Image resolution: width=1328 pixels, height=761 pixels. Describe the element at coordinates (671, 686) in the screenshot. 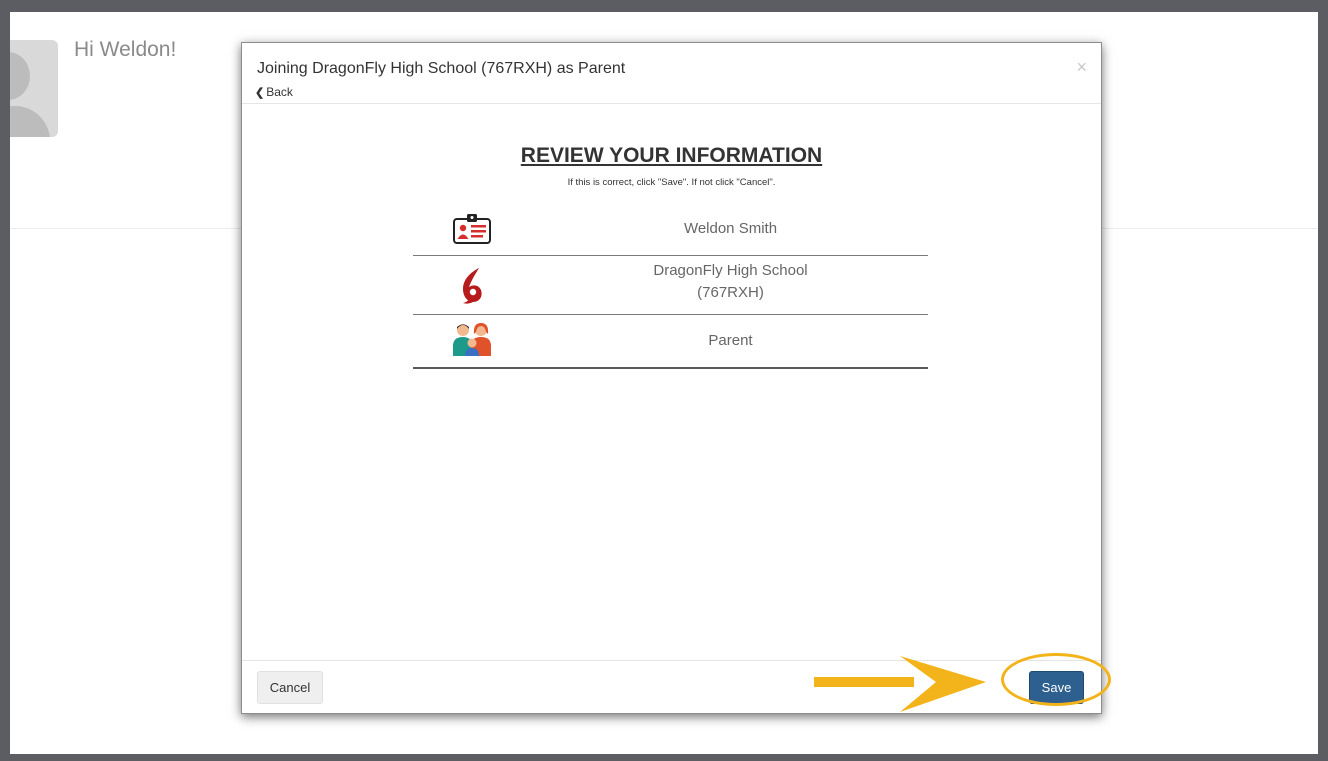

I see `modal-footer: Cancel Save` at that location.